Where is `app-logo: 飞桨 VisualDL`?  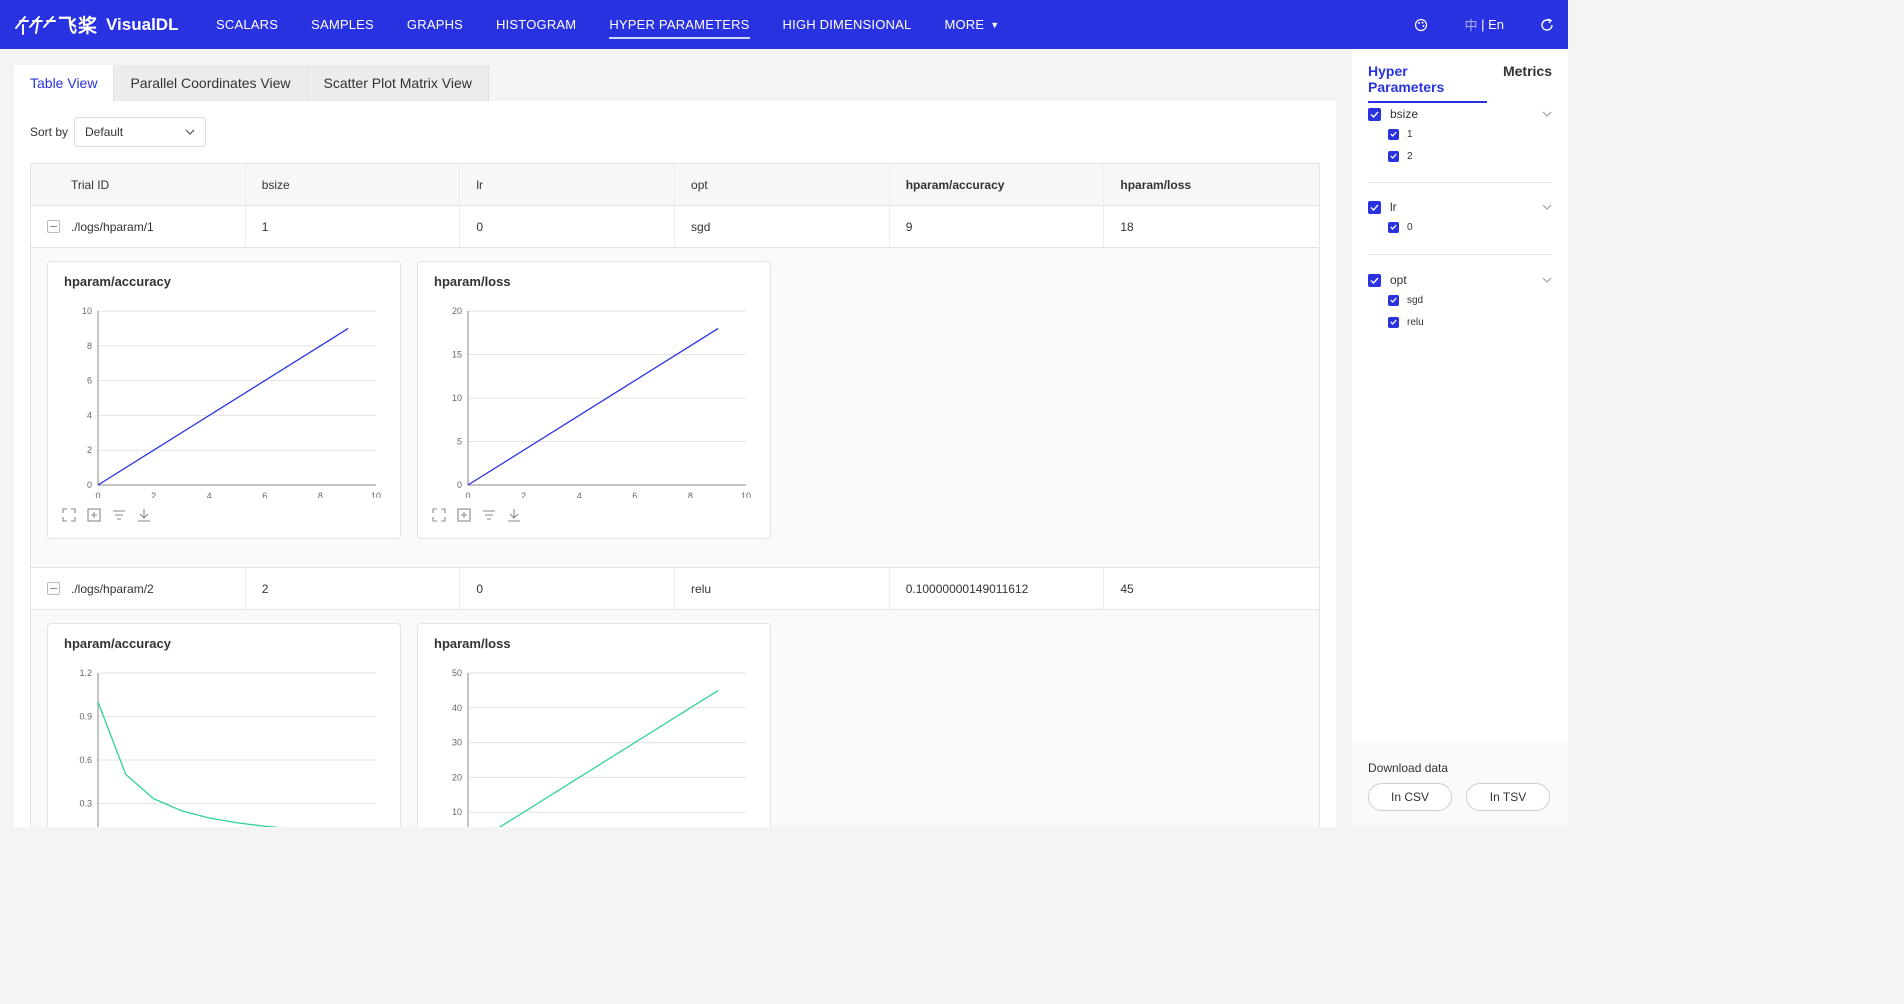 app-logo: 飞桨 VisualDL is located at coordinates (109, 24).